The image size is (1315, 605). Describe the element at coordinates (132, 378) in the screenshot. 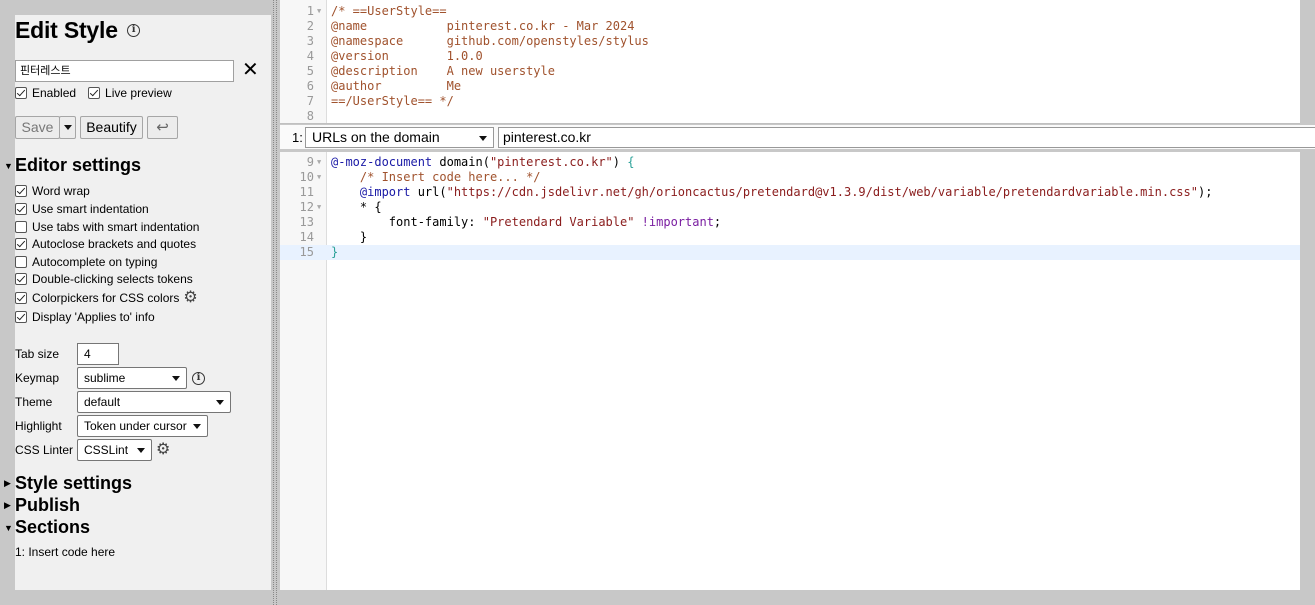

I see `keymap-select: sublime` at that location.